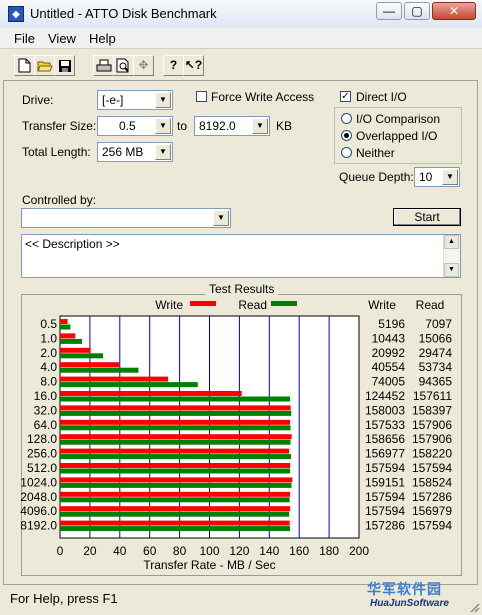 The height and width of the screenshot is (615, 482). Describe the element at coordinates (193, 65) in the screenshot. I see `context-help-icon: ↖?` at that location.